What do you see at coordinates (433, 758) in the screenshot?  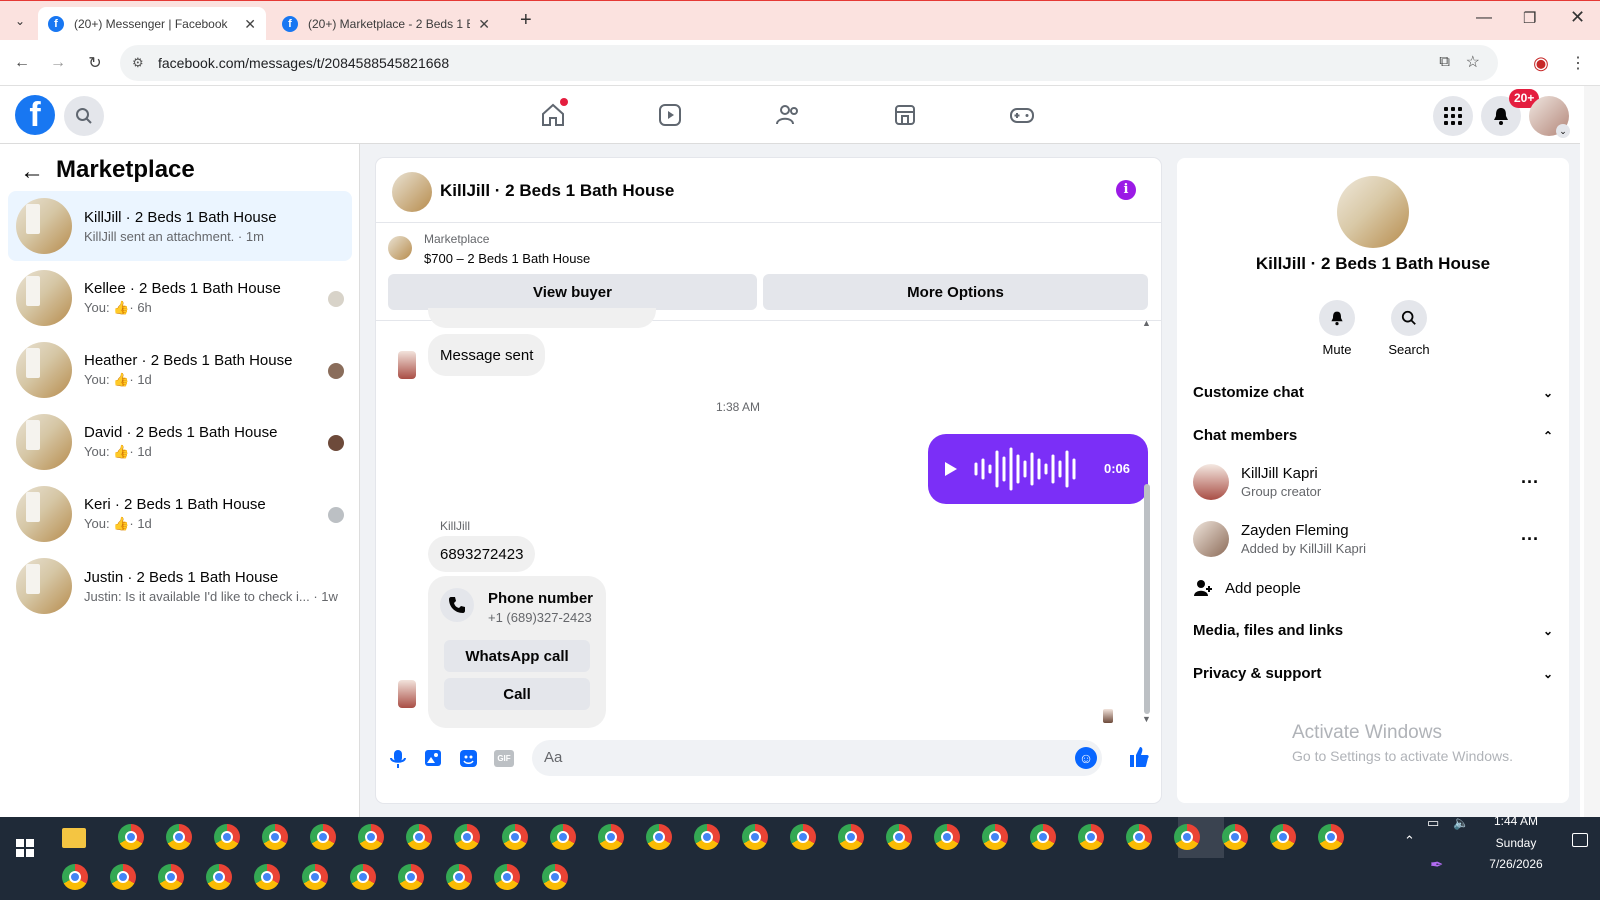 I see `photo-icon` at bounding box center [433, 758].